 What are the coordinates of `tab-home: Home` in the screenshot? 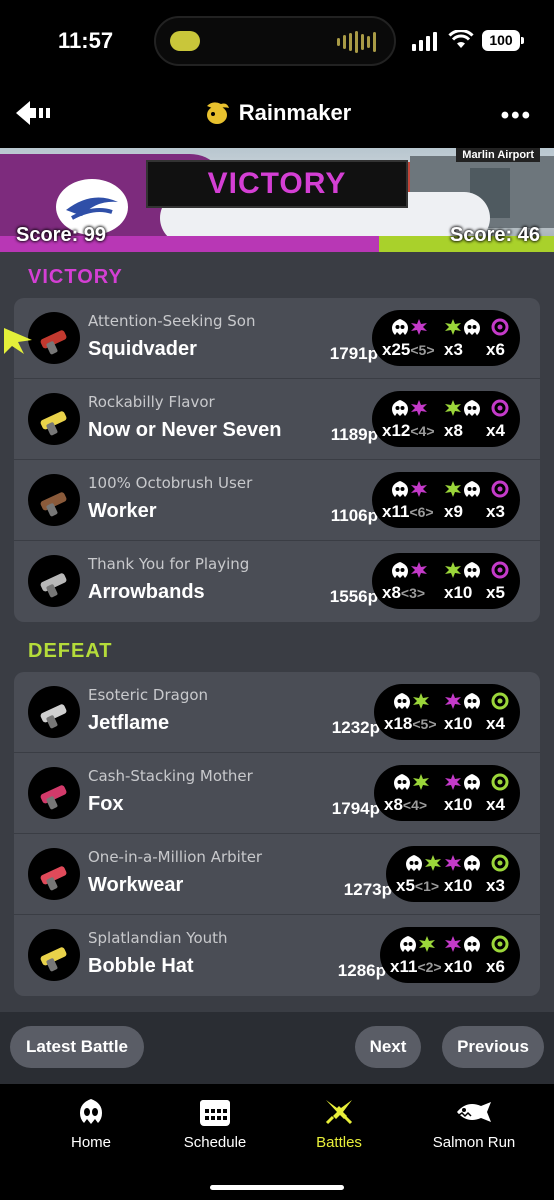 It's located at (91, 1123).